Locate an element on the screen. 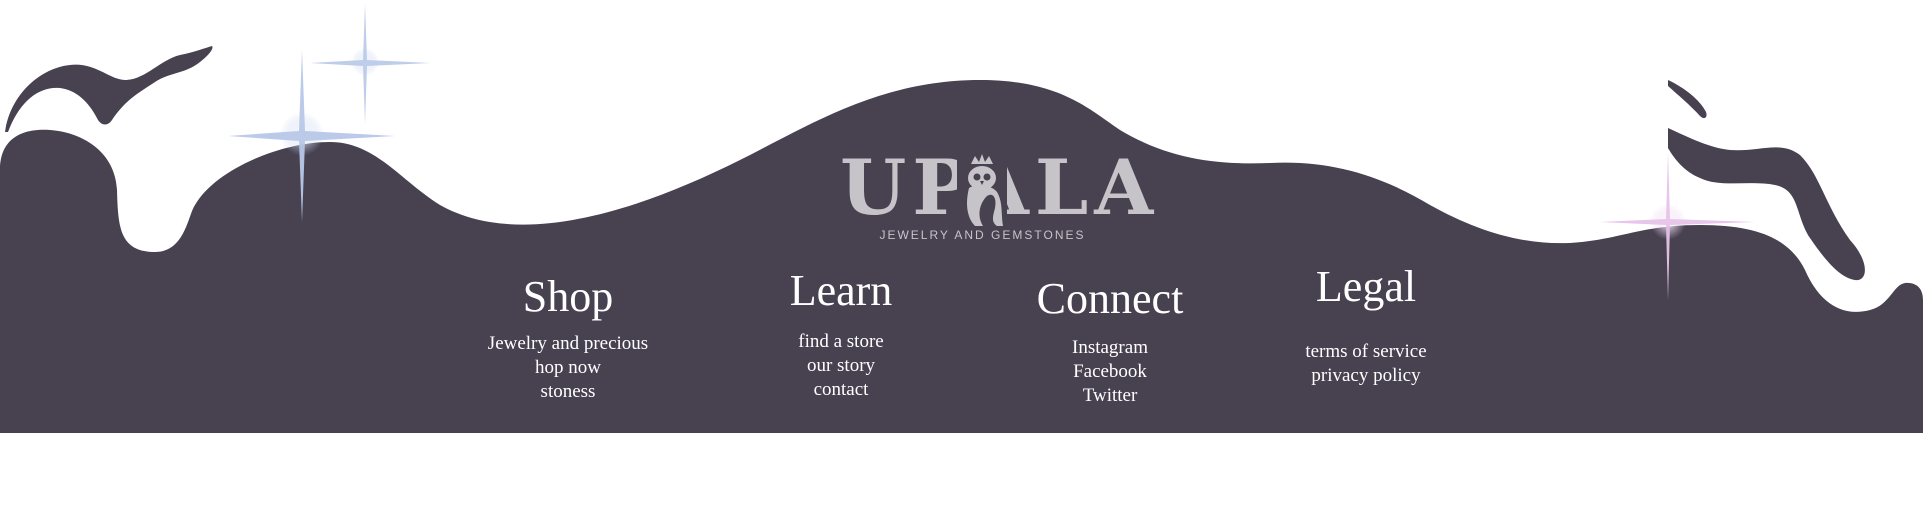 This screenshot has height=517, width=1923. column-title-legal: Legal is located at coordinates (1366, 286).